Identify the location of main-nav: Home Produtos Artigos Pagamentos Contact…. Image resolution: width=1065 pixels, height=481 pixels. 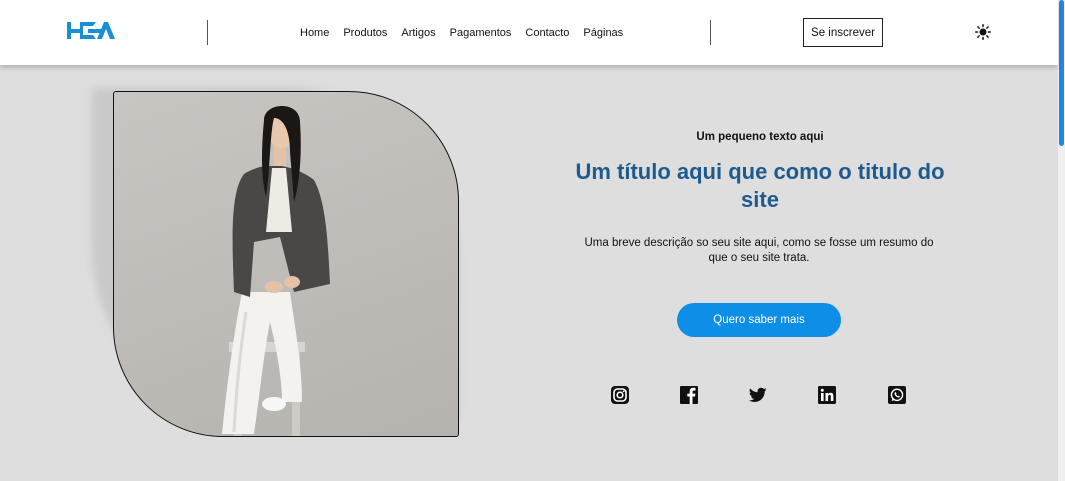
(468, 33).